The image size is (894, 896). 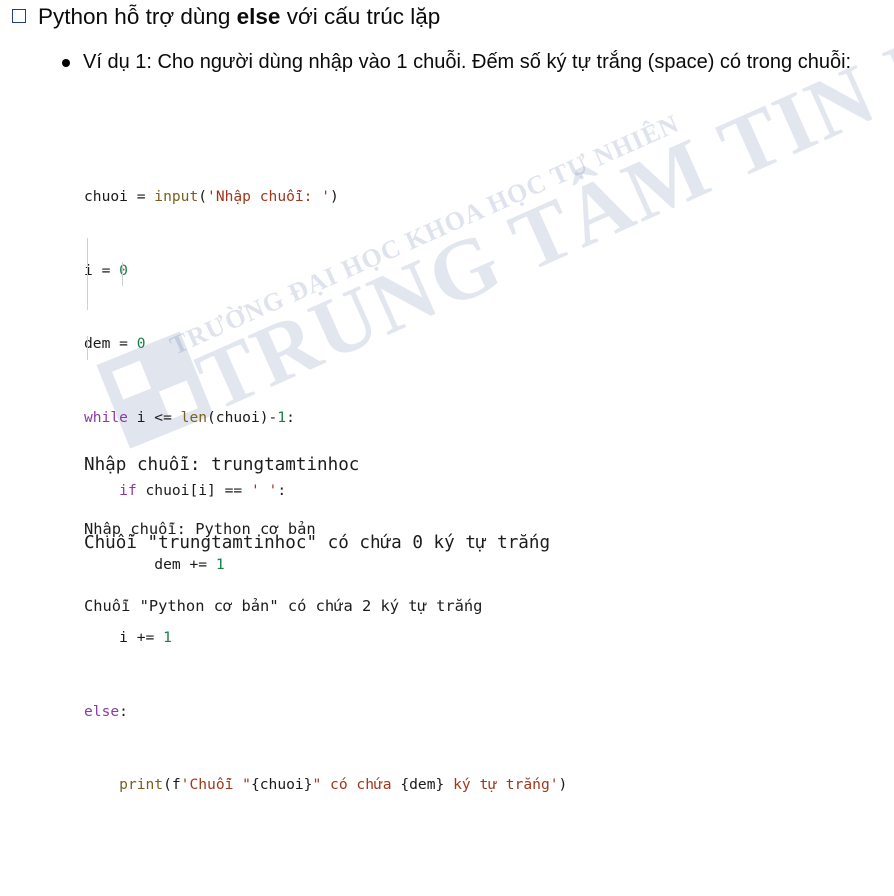 I want to click on code-line-1: chuoi = input('Nhập chuỗi: '), so click(x=211, y=196).